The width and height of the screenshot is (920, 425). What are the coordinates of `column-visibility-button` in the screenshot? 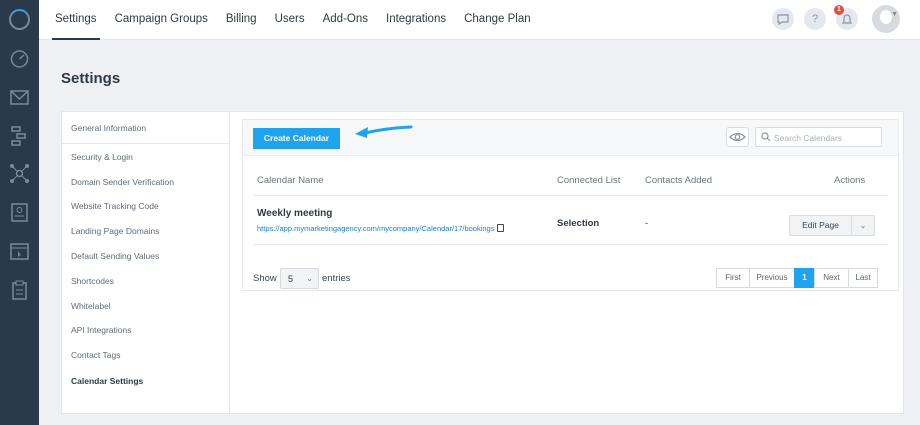 It's located at (737, 137).